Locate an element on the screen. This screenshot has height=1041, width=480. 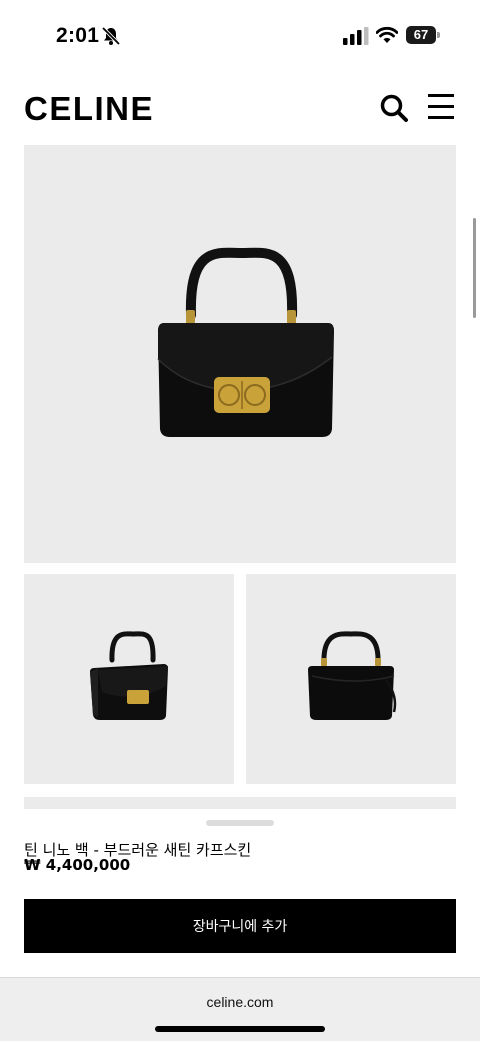
product-image-next is located at coordinates (240, 803).